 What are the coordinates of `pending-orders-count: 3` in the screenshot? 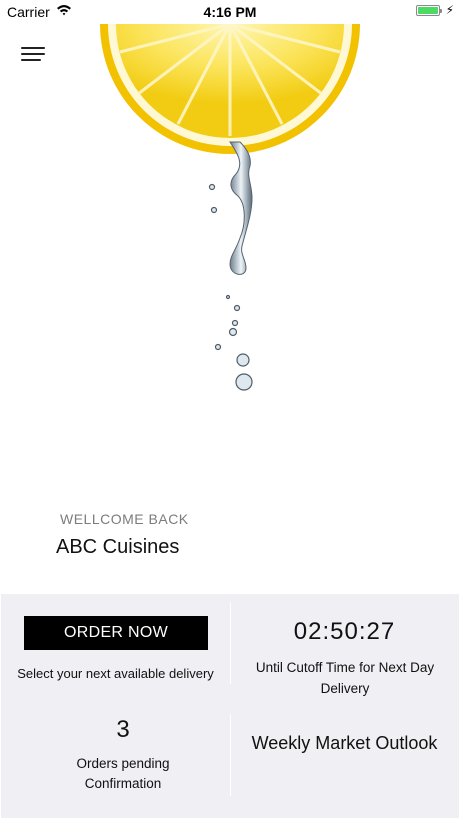 It's located at (123, 730).